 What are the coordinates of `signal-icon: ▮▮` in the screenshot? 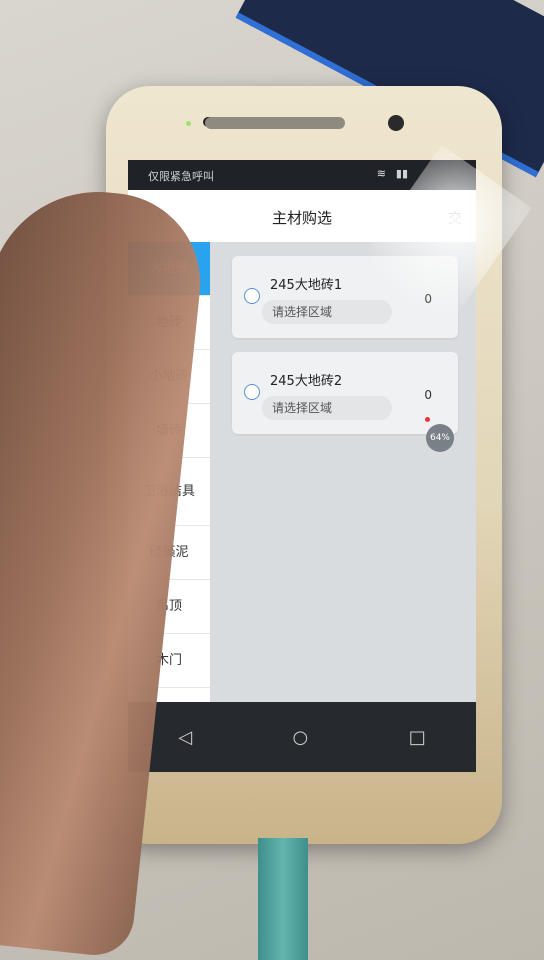 It's located at (401, 173).